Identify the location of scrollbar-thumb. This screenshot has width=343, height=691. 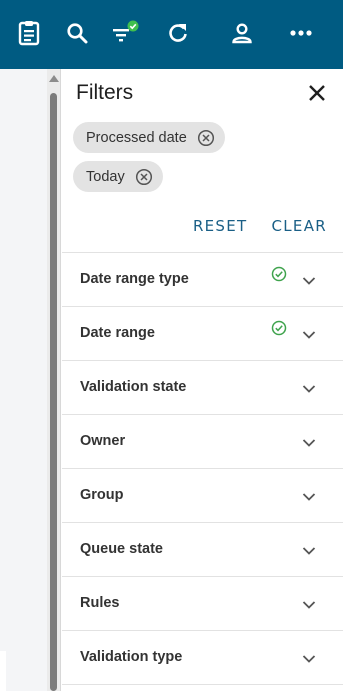
(53, 392).